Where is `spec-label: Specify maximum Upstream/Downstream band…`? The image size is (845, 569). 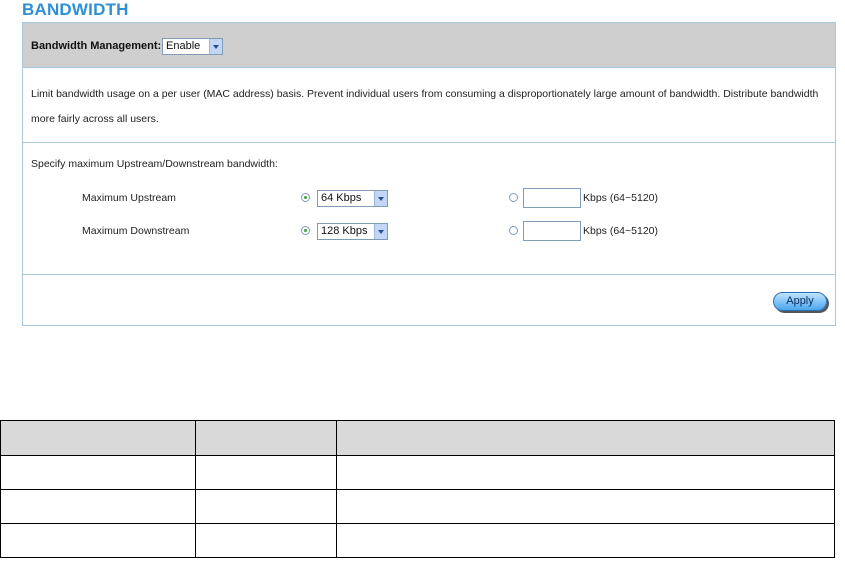 spec-label: Specify maximum Upstream/Downstream band… is located at coordinates (154, 164).